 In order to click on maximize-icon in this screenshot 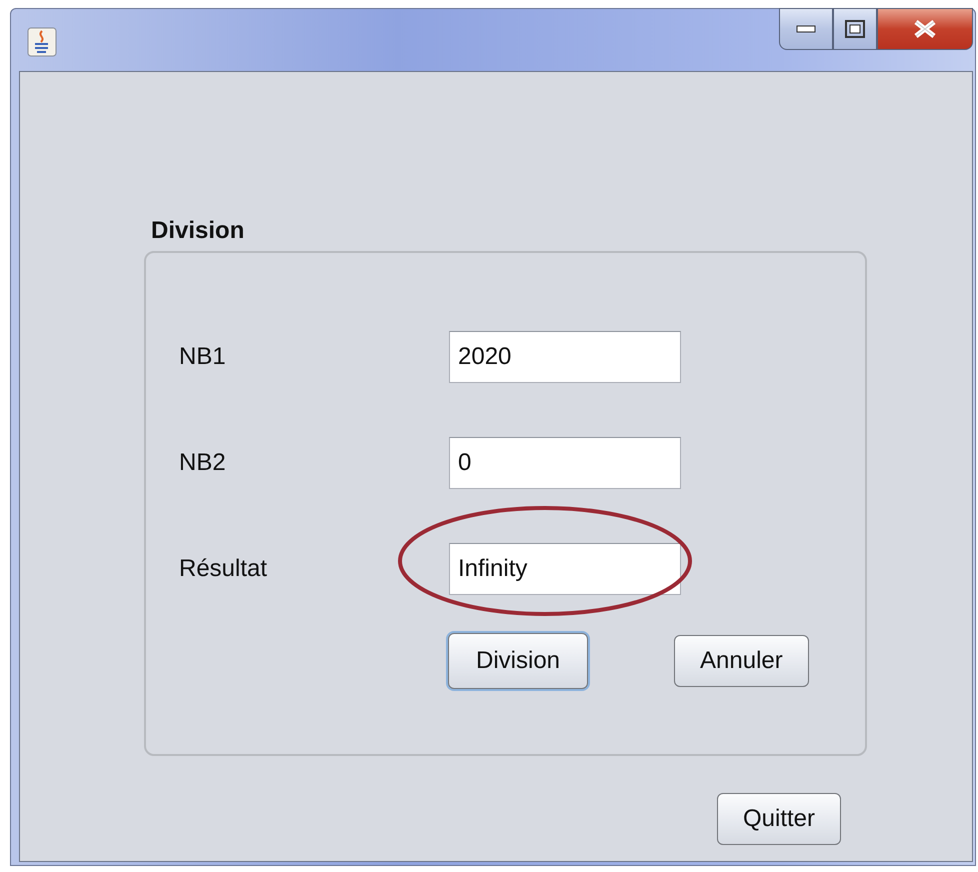, I will do `click(855, 29)`.